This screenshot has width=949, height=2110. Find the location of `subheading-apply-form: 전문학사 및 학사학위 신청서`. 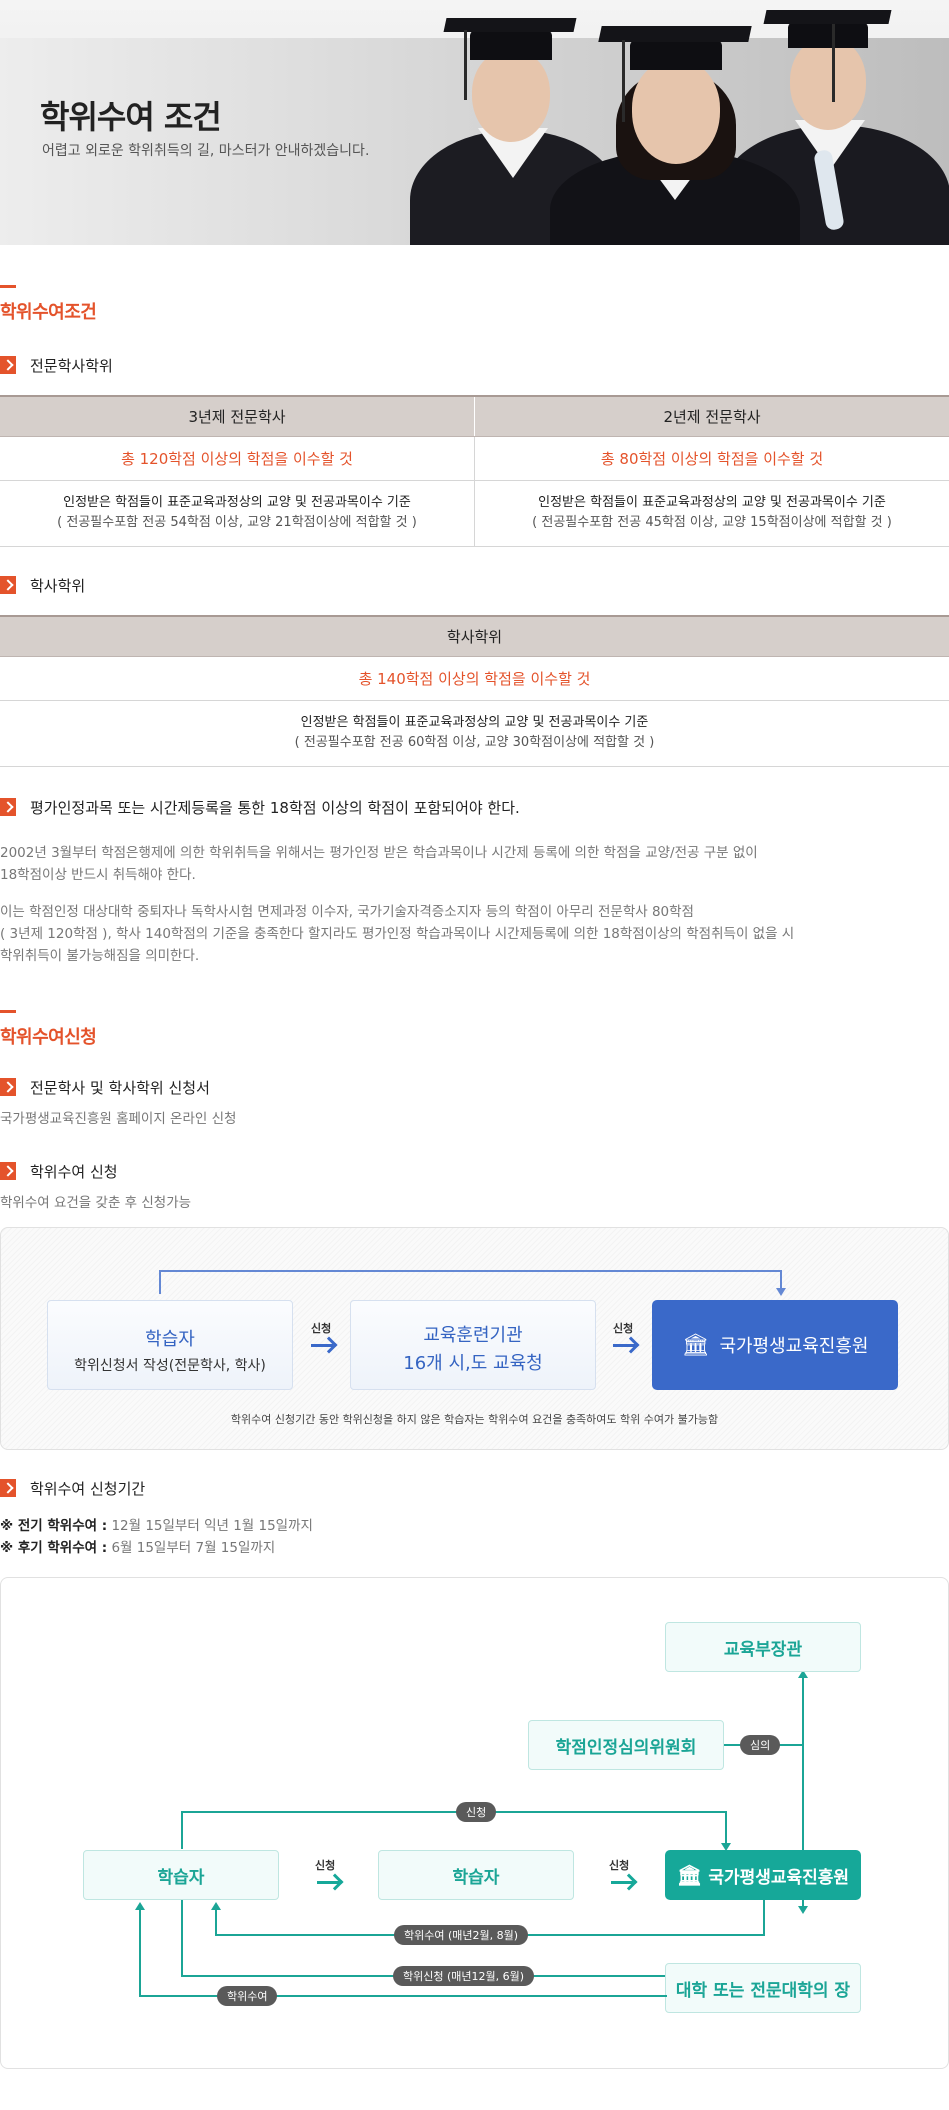

subheading-apply-form: 전문학사 및 학사학위 신청서 is located at coordinates (105, 1087).